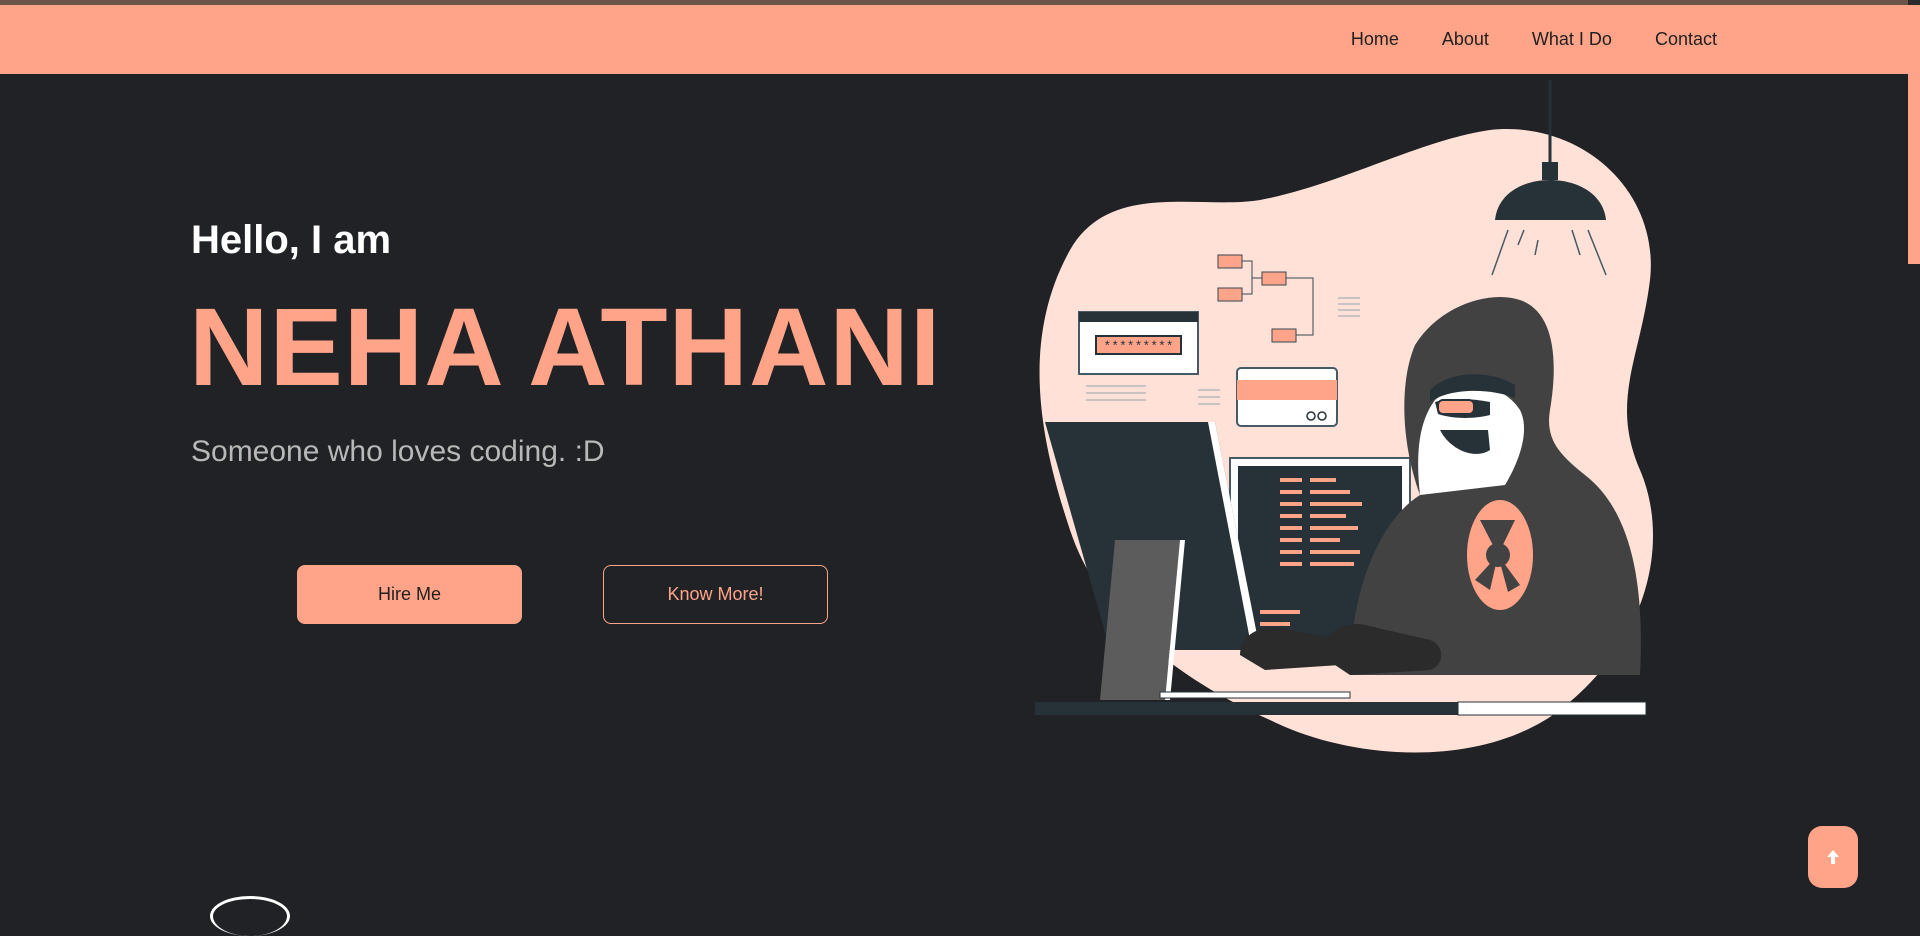 The width and height of the screenshot is (1920, 936). What do you see at coordinates (1138, 346) in the screenshot?
I see `password-mask: *********` at bounding box center [1138, 346].